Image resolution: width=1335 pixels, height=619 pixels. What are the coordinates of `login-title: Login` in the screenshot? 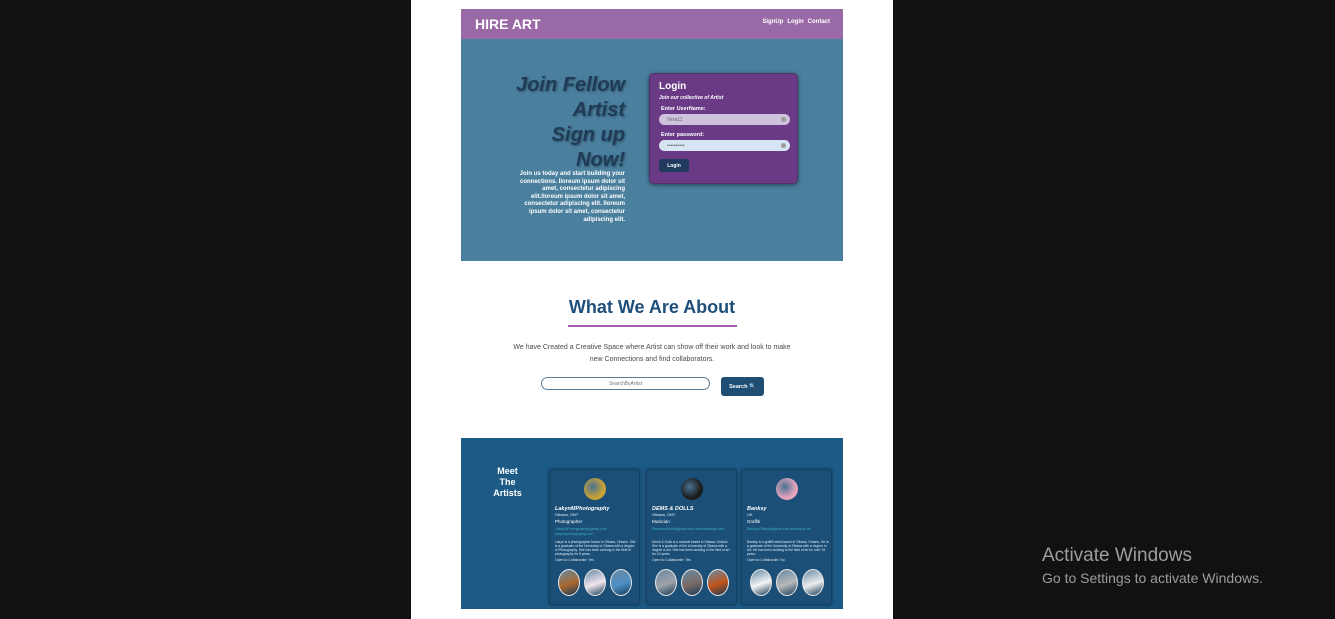 It's located at (673, 86).